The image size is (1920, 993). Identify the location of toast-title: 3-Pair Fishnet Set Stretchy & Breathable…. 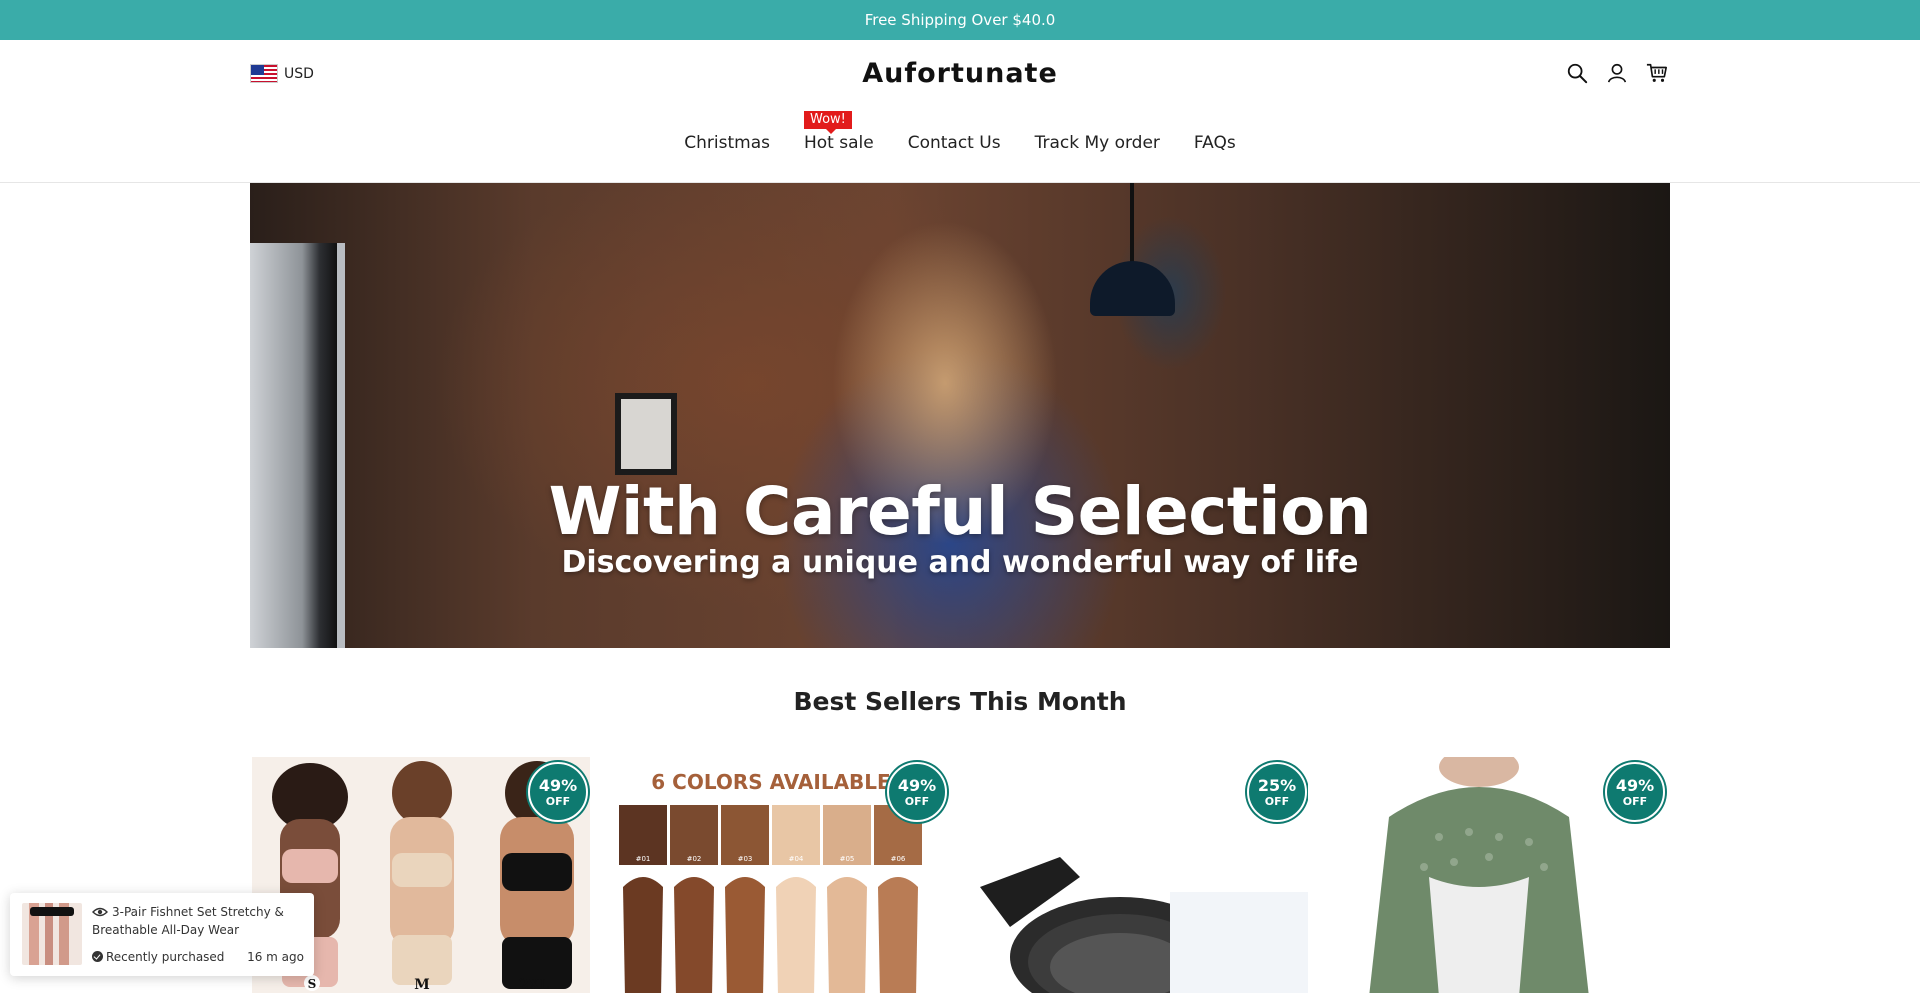
(188, 921).